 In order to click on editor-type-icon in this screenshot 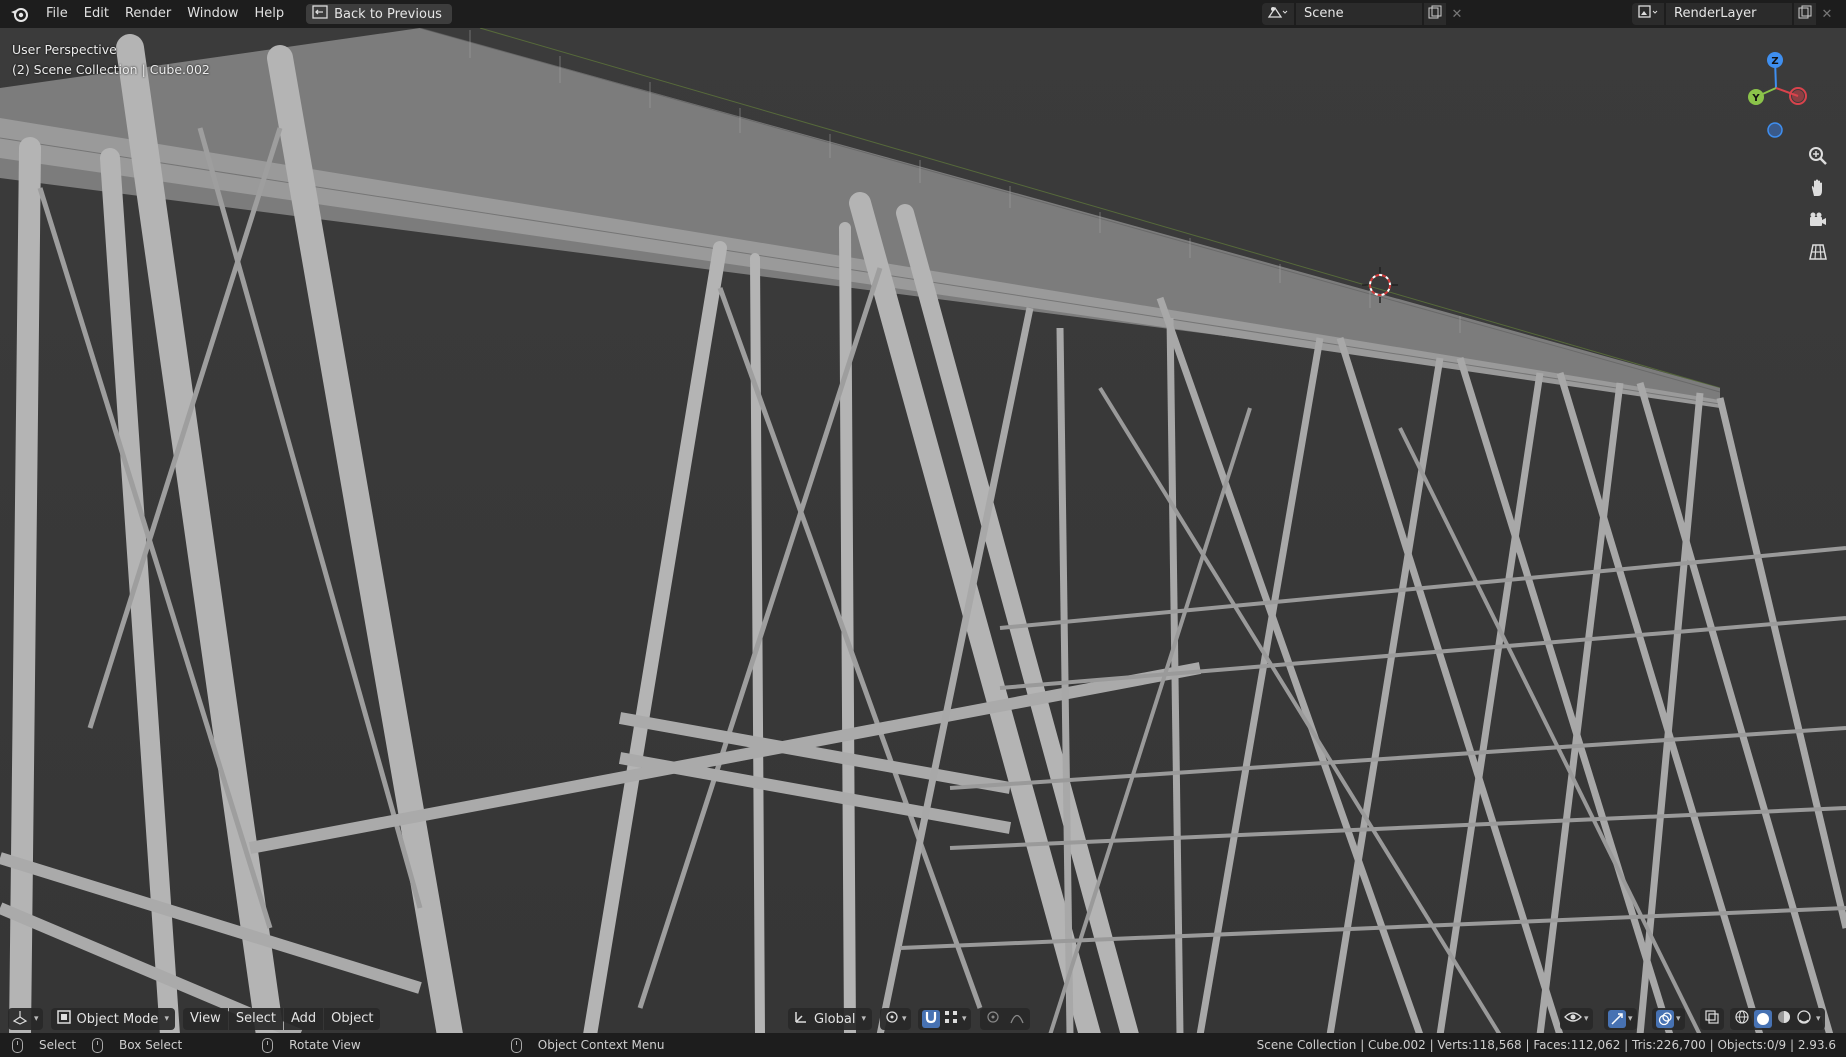, I will do `click(22, 1019)`.